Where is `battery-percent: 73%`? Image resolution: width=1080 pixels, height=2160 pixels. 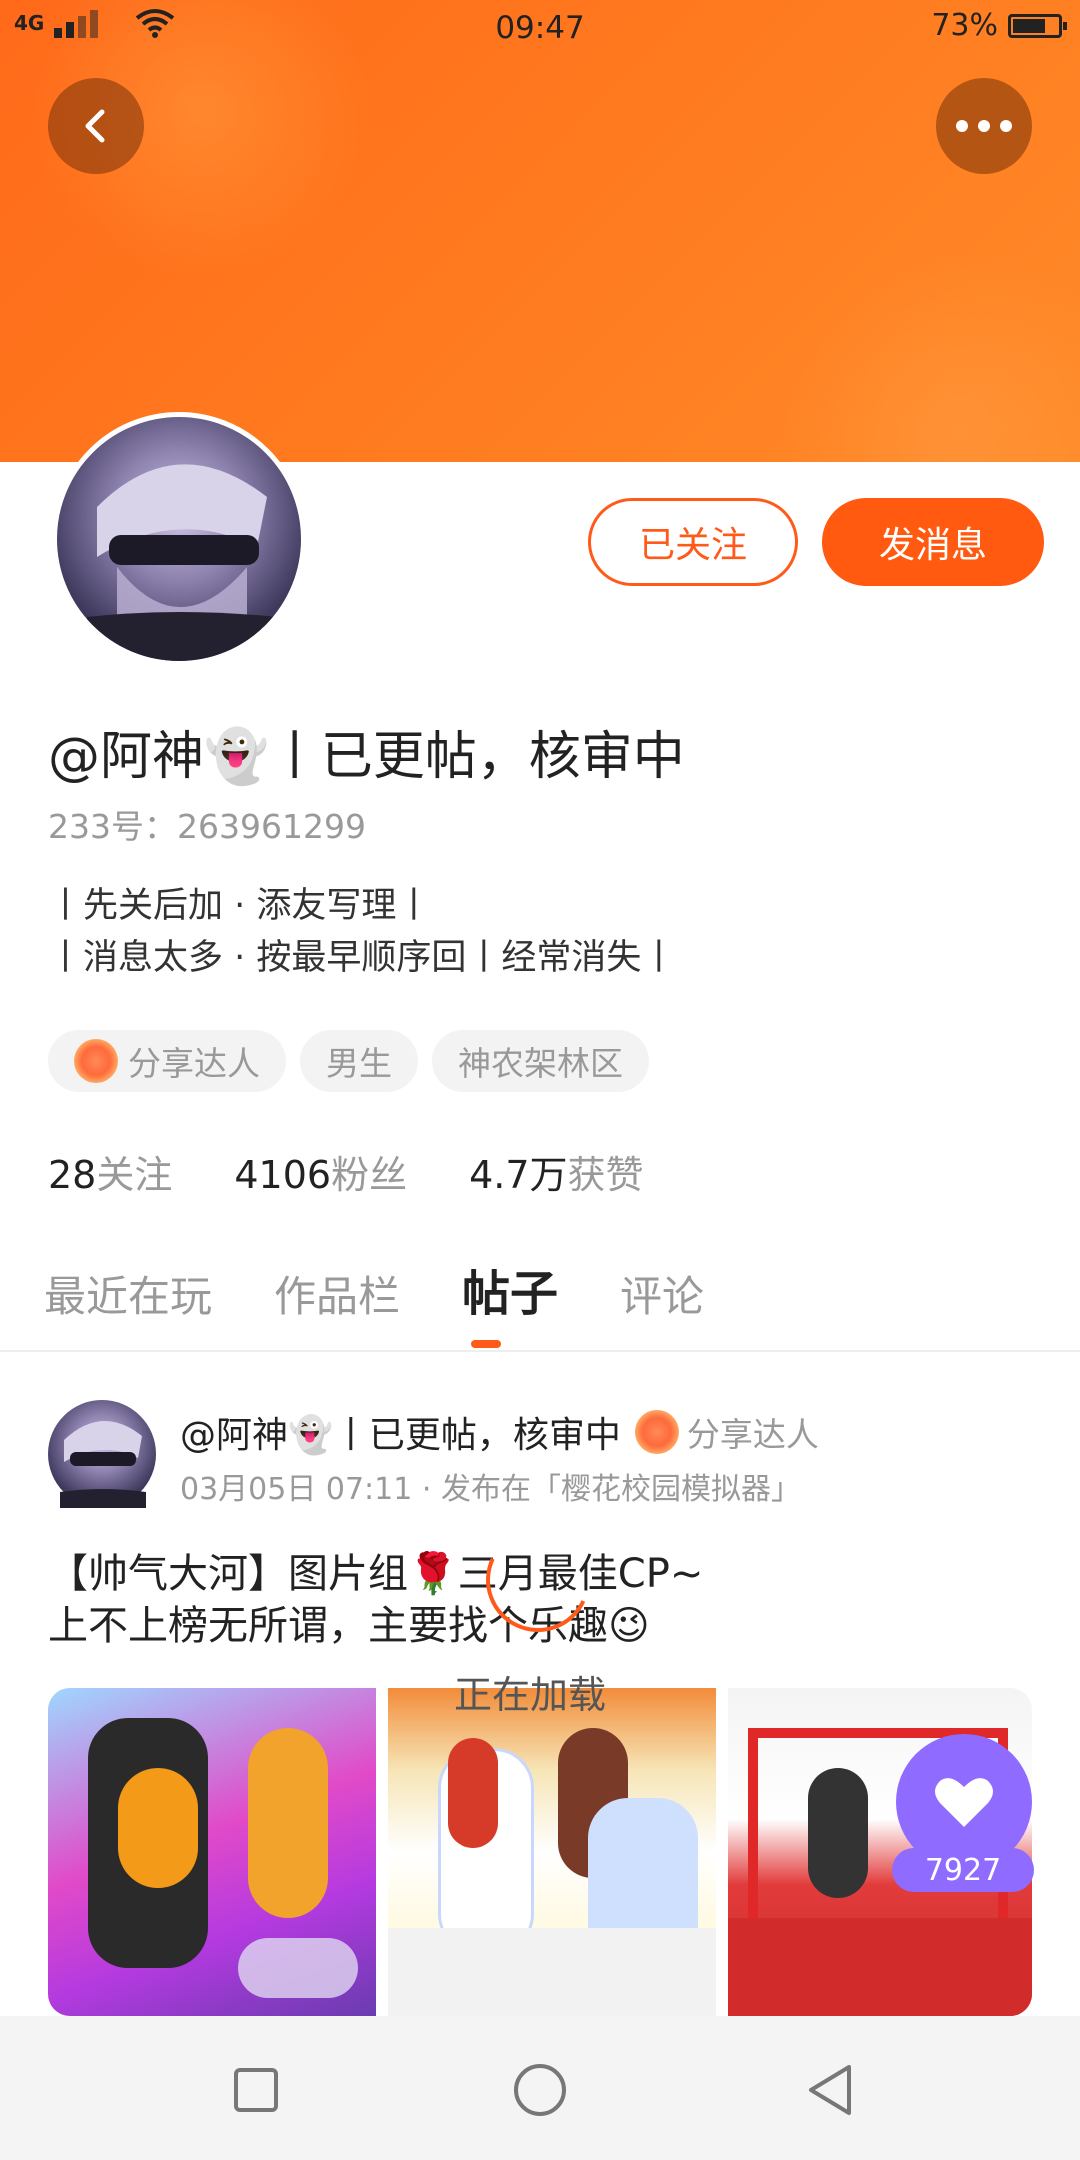 battery-percent: 73% is located at coordinates (964, 25).